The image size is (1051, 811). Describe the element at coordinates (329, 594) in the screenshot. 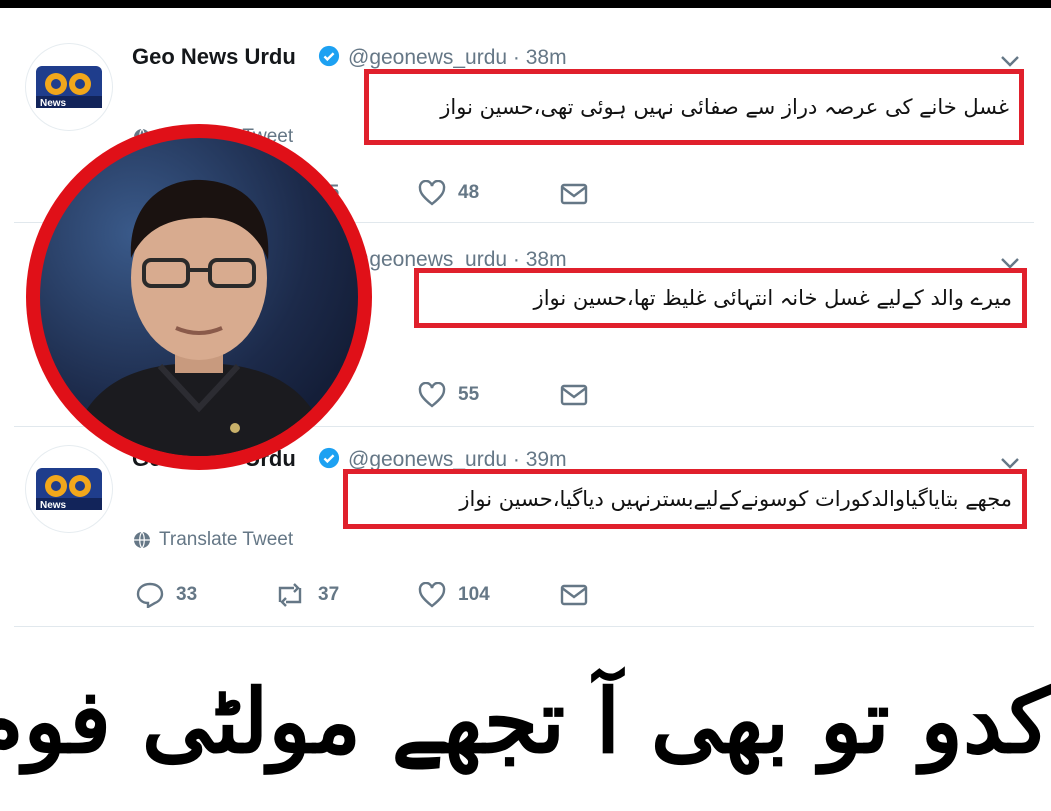

I see `retweet-count: 37` at that location.